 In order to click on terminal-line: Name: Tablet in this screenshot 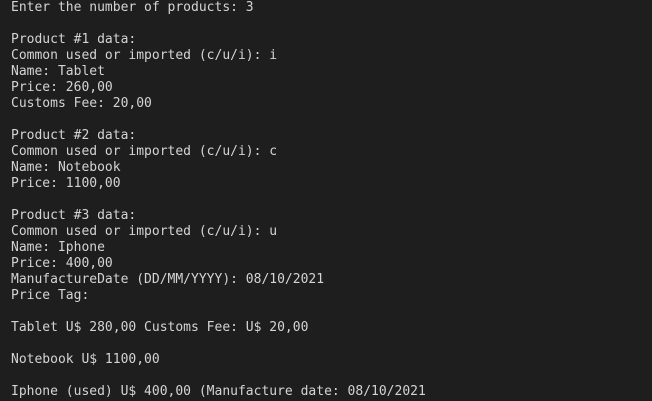, I will do `click(58, 71)`.